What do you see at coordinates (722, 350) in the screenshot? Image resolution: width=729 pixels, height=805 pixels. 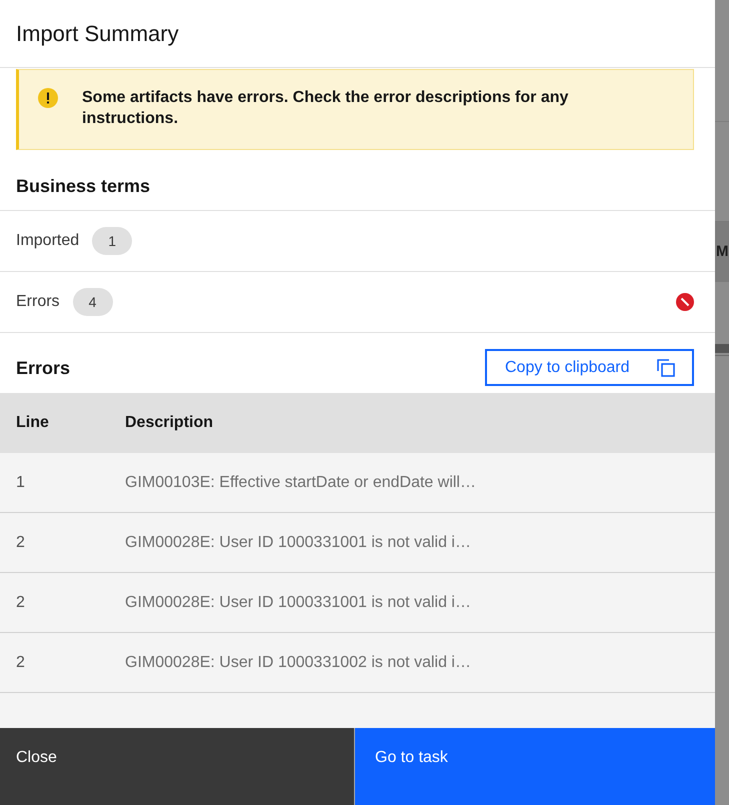 I see `background-divider` at bounding box center [722, 350].